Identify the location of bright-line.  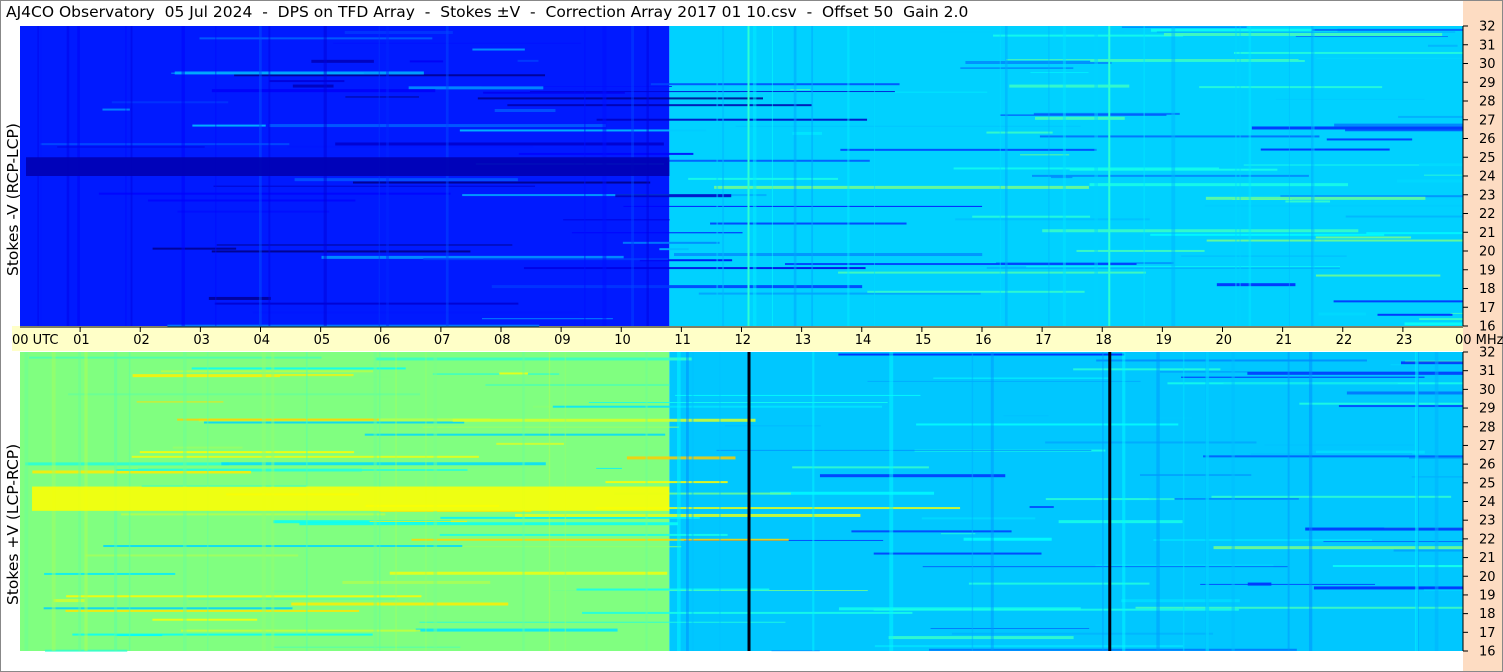
(1109, 176).